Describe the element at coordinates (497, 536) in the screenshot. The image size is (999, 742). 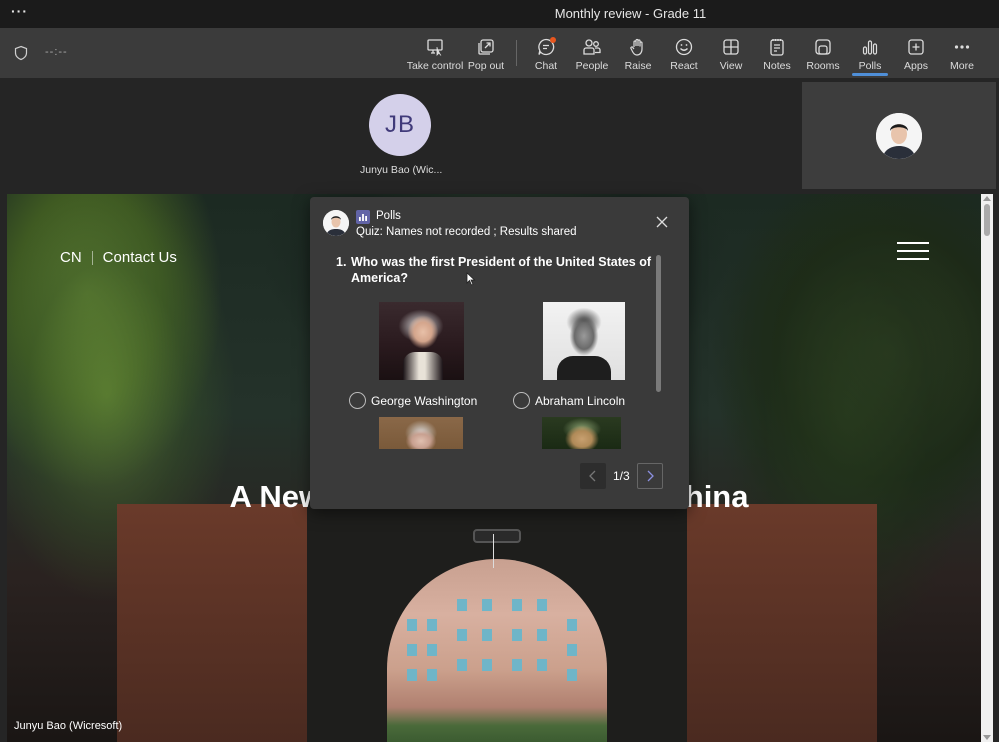
I see `chandelier` at that location.